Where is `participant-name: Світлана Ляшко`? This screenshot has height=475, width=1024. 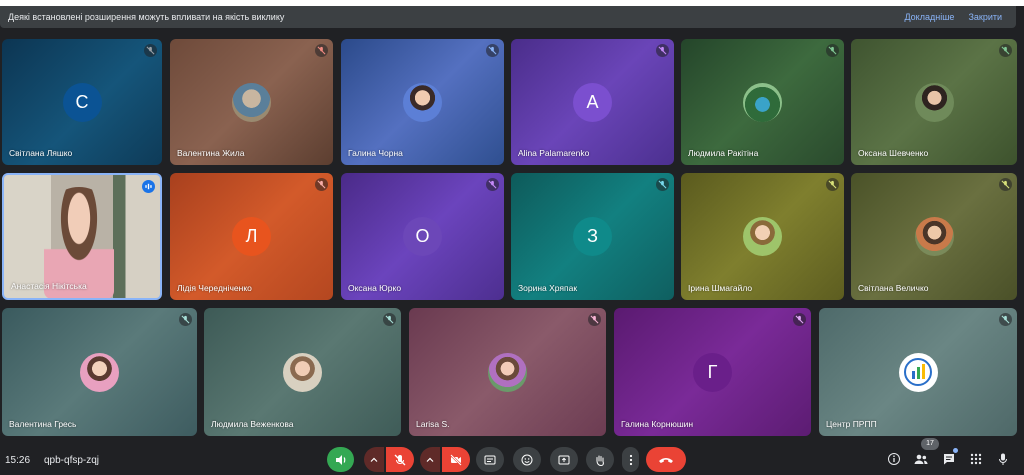
participant-name: Світлана Ляшко is located at coordinates (41, 153).